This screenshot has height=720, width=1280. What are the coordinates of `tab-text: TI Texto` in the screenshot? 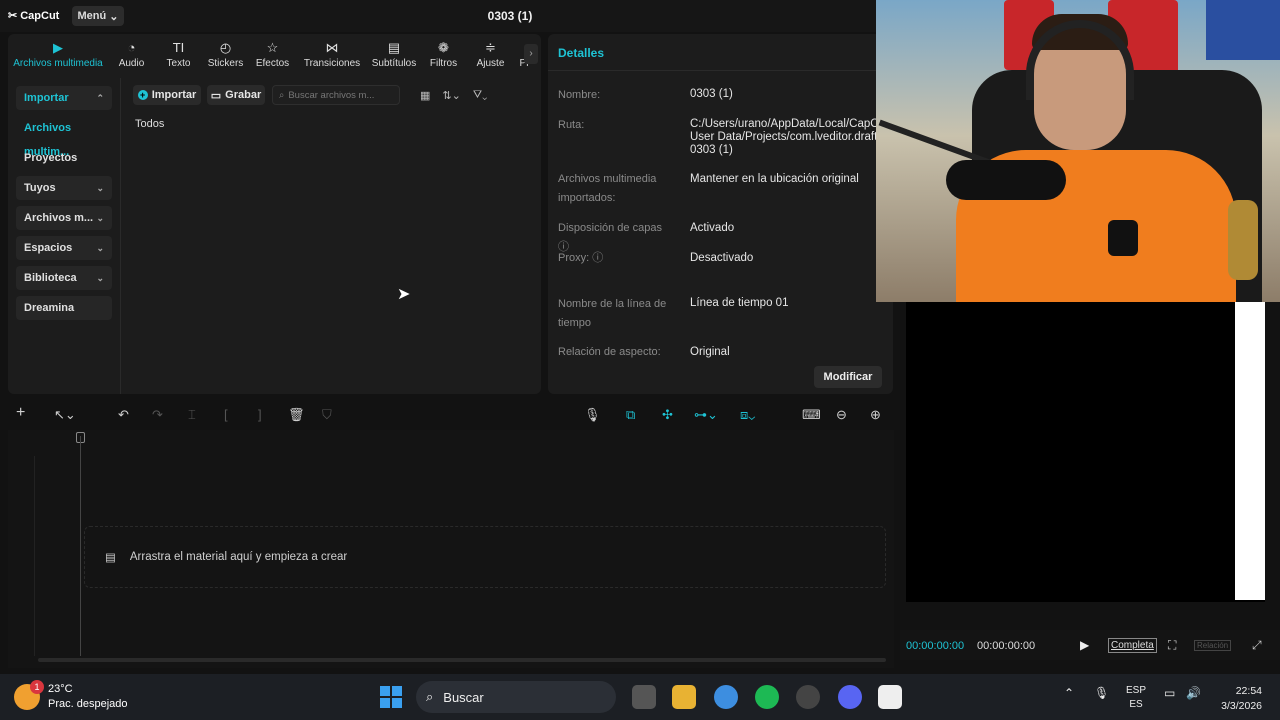 It's located at (178, 54).